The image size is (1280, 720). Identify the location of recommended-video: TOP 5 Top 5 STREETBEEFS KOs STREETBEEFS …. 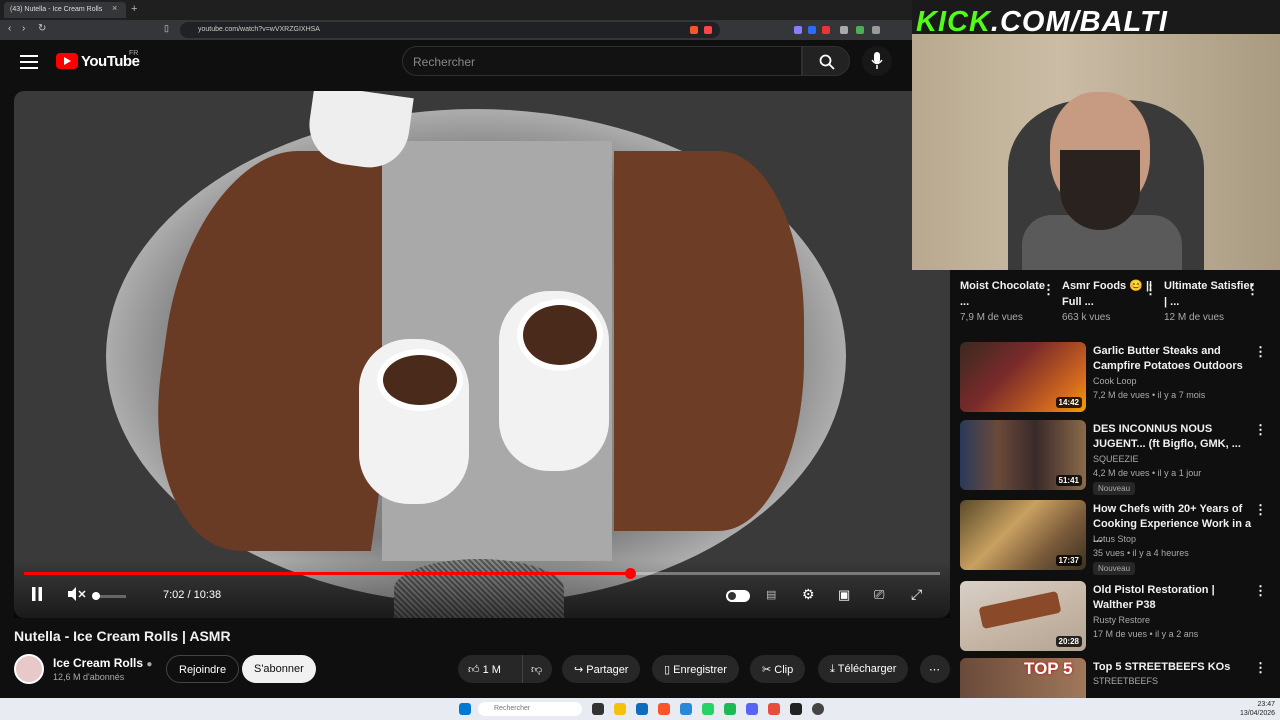
(1120, 678).